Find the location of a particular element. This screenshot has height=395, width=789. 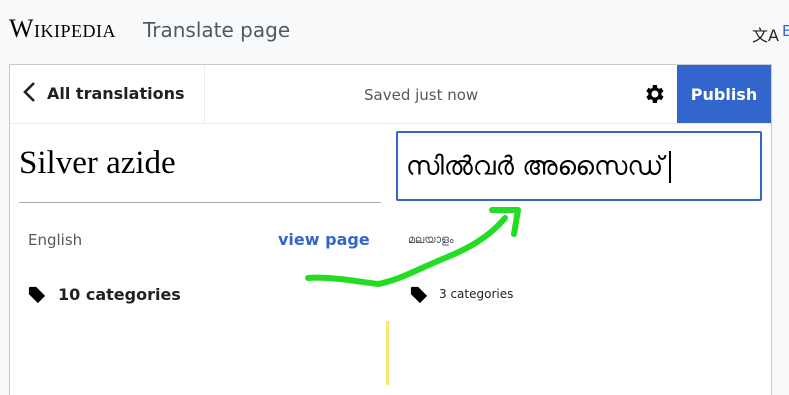

top-bar: Wikipedia Translate page 文A E is located at coordinates (394, 29).